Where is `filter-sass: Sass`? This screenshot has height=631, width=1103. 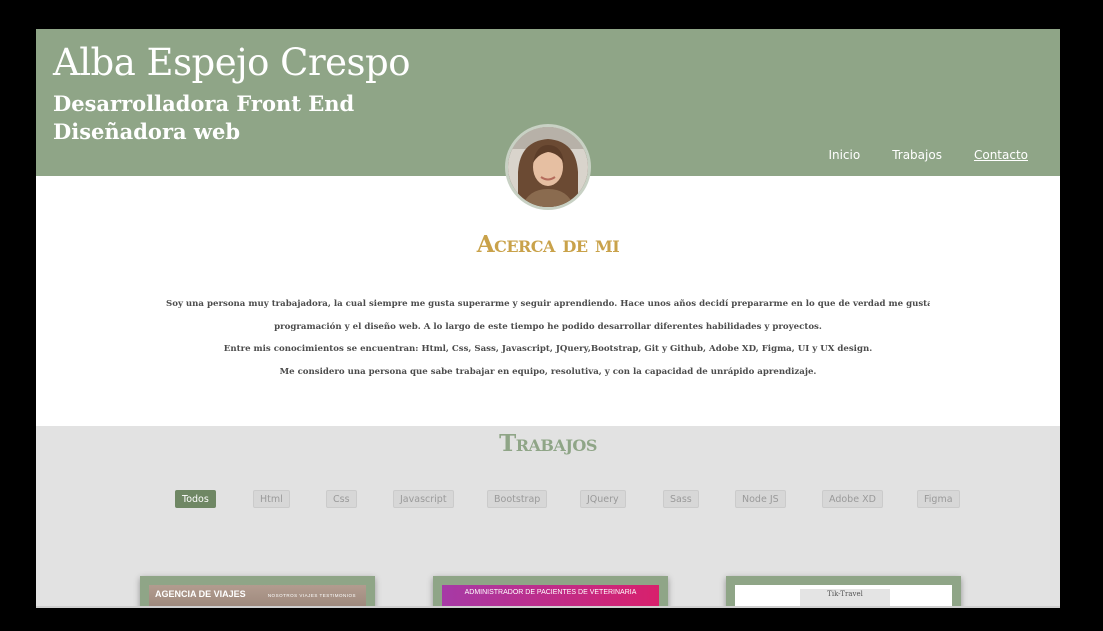
filter-sass: Sass is located at coordinates (681, 499).